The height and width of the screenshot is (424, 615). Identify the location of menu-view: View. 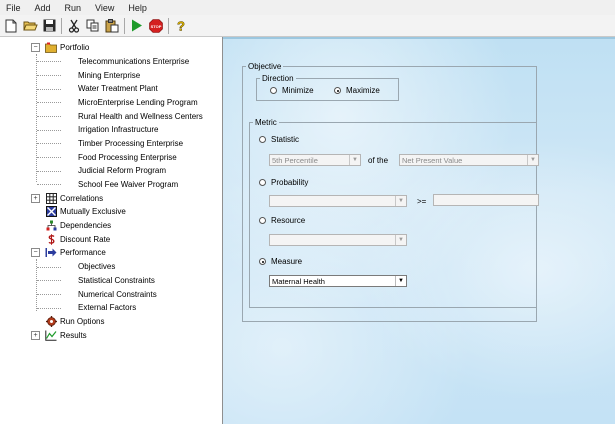
(104, 8).